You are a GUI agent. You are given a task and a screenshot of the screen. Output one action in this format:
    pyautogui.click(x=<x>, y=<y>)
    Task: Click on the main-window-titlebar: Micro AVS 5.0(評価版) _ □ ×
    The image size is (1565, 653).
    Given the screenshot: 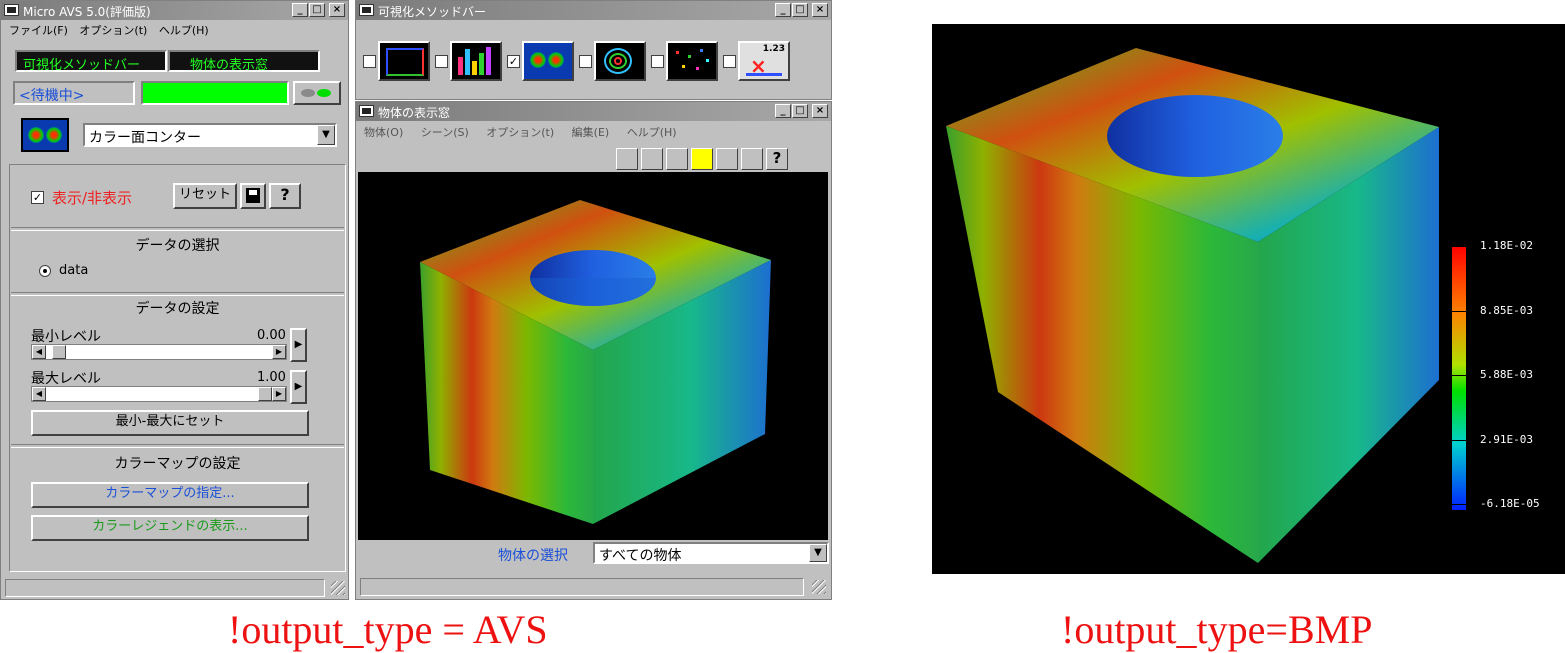 What is the action you would take?
    pyautogui.click(x=174, y=10)
    